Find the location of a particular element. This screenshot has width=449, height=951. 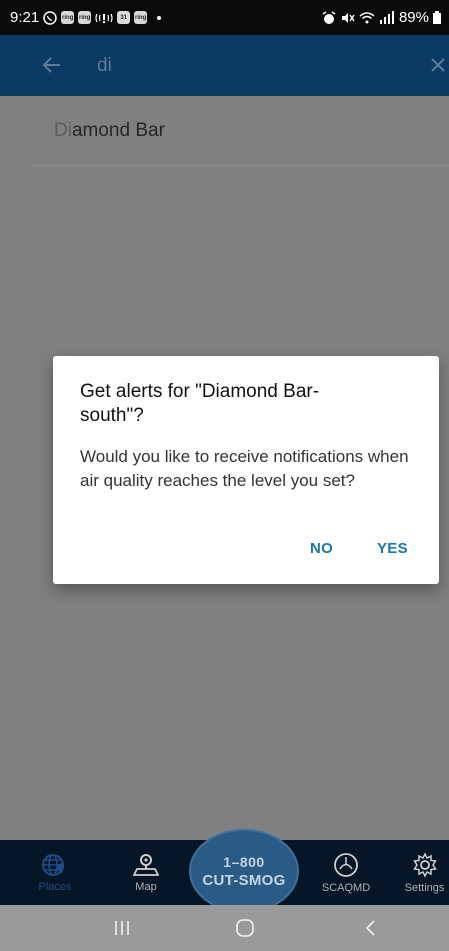

more-notifications-dot-icon is located at coordinates (159, 17).